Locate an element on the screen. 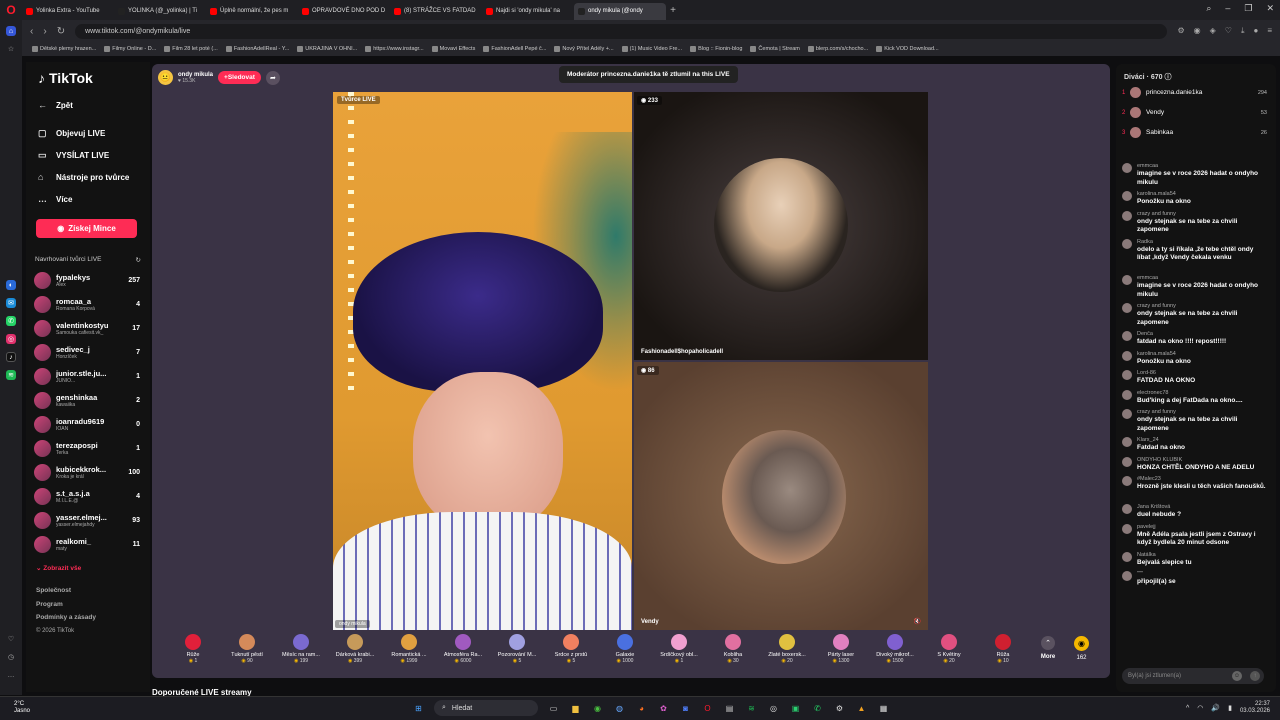 This screenshot has width=1280, height=720. browser-tab: (8) STRÁŽCE VS FATDAD is located at coordinates (436, 11).